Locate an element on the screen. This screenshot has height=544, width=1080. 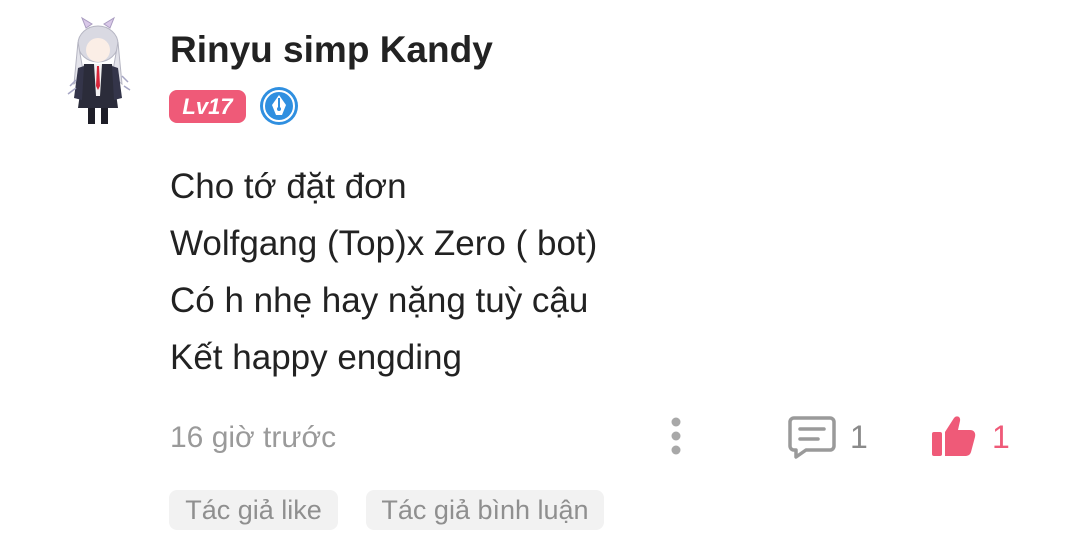
like-button: 1 is located at coordinates (976, 436).